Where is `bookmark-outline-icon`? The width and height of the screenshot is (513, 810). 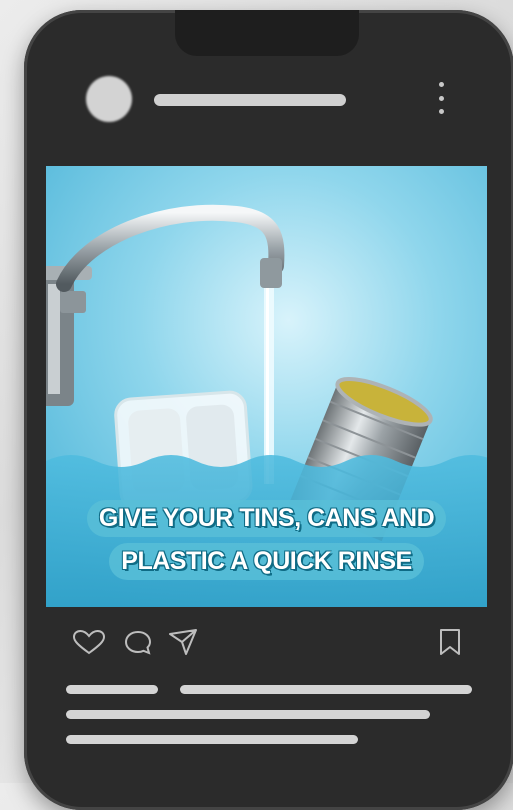
bookmark-outline-icon is located at coordinates (450, 642).